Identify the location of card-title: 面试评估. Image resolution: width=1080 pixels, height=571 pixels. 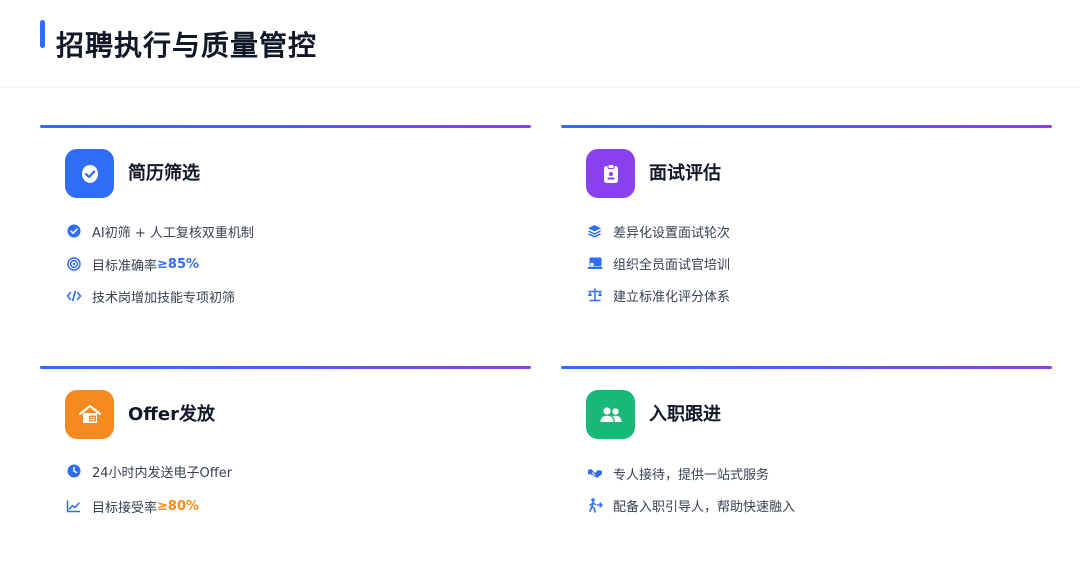
(685, 173).